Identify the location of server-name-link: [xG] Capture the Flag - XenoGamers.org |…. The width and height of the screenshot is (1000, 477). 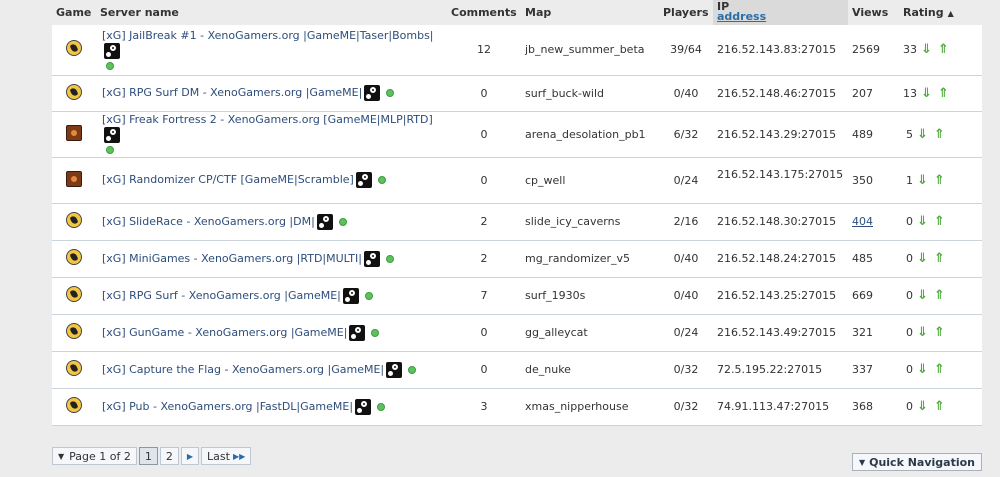
(243, 369).